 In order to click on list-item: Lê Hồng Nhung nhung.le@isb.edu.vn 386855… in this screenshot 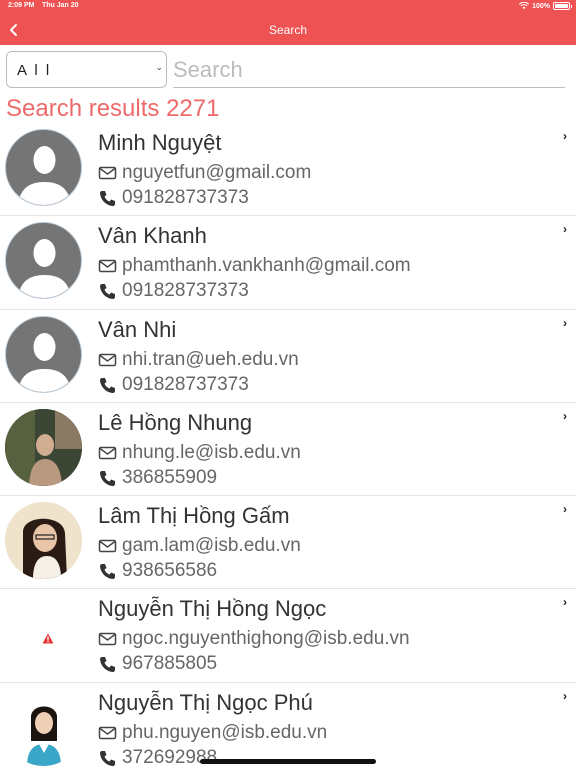, I will do `click(288, 449)`.